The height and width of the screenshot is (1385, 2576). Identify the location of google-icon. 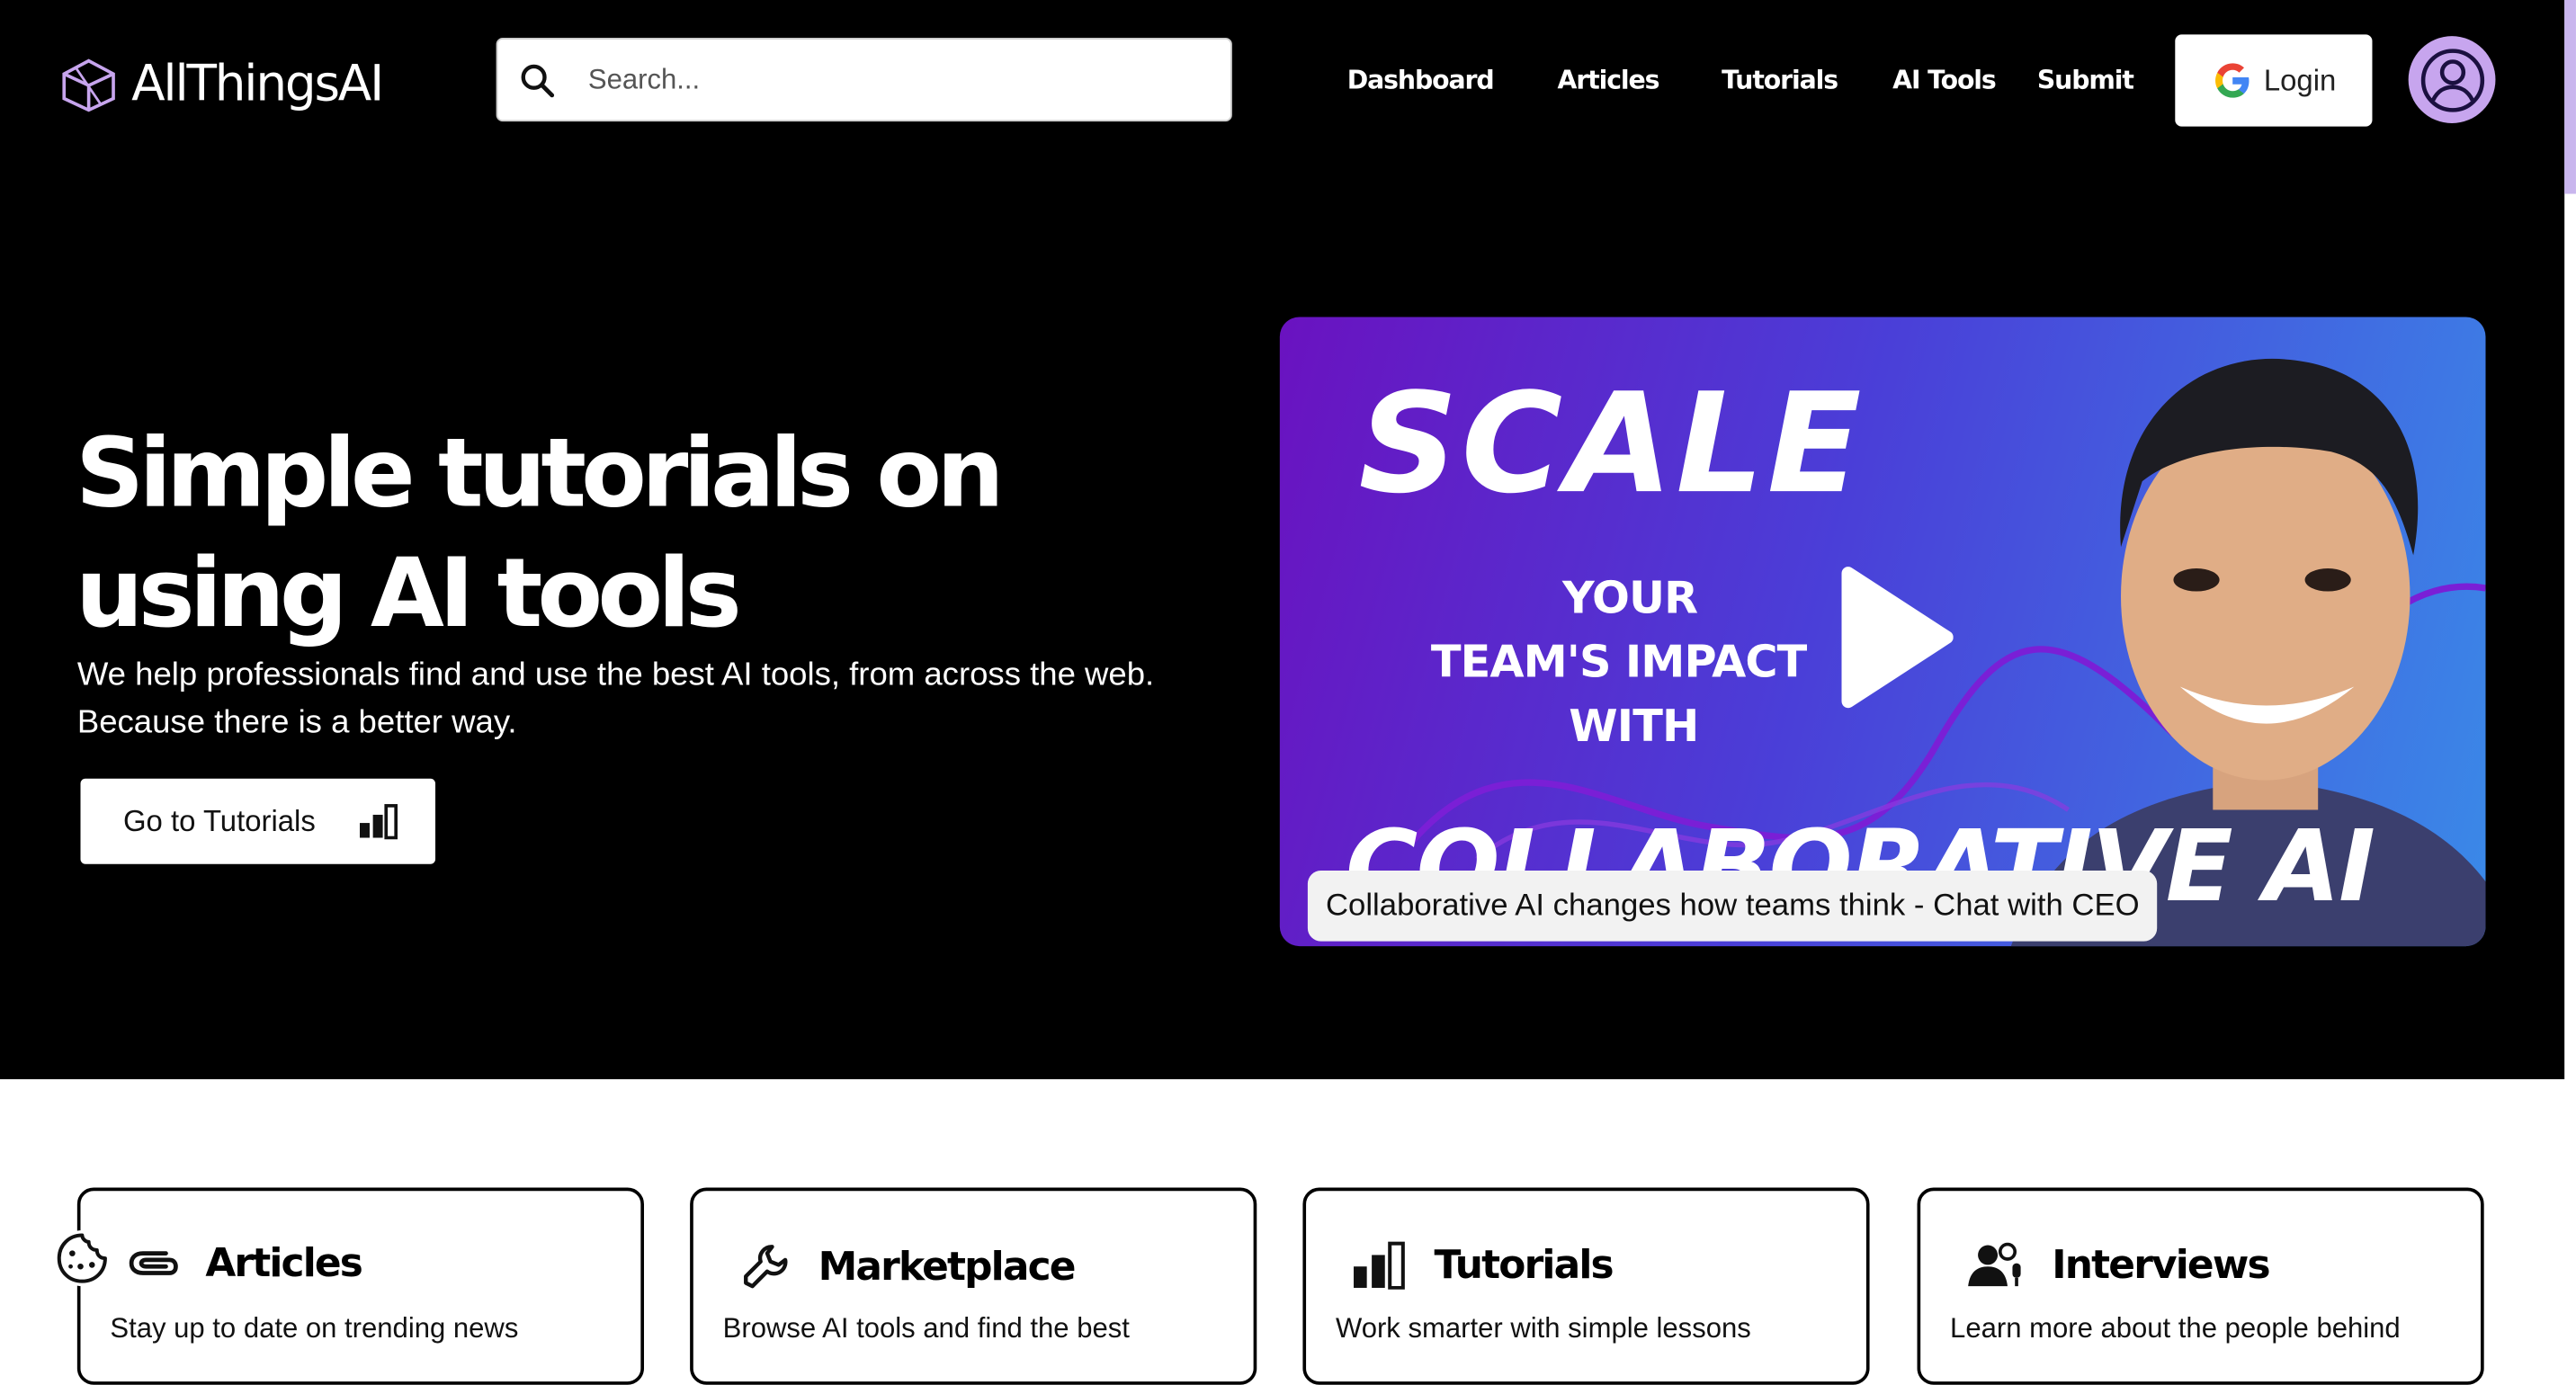
(2232, 80).